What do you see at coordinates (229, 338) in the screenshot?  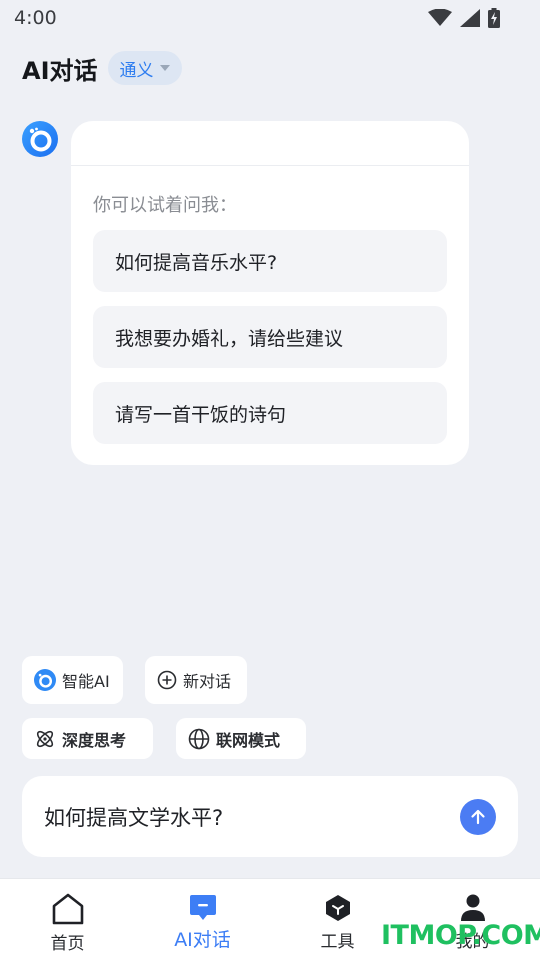 I see `suggestion-text: 我想要办婚礼，请给些建议` at bounding box center [229, 338].